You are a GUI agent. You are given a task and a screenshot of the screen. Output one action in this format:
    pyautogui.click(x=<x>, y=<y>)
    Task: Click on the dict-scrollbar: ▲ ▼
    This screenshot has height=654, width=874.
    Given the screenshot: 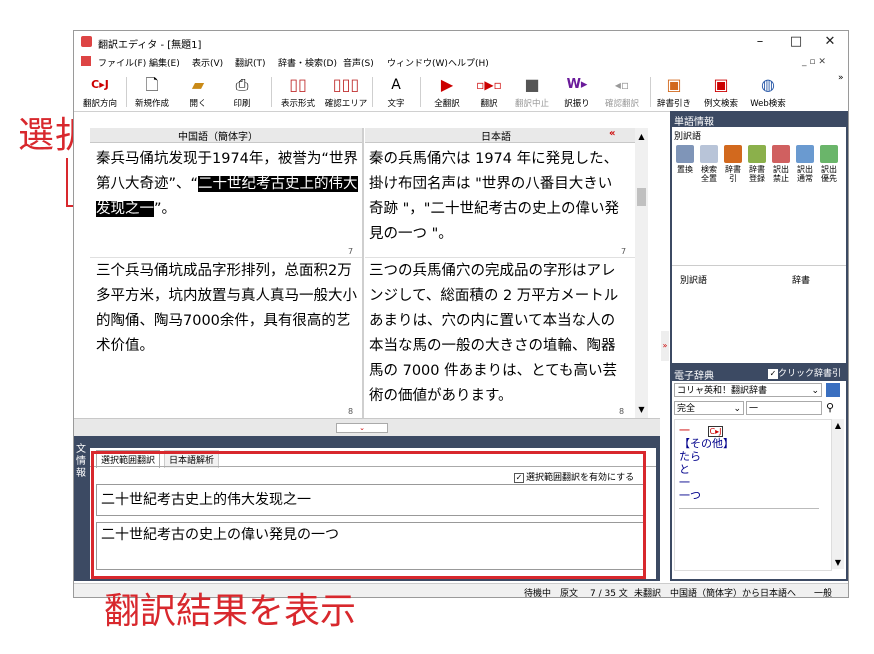 What is the action you would take?
    pyautogui.click(x=838, y=494)
    